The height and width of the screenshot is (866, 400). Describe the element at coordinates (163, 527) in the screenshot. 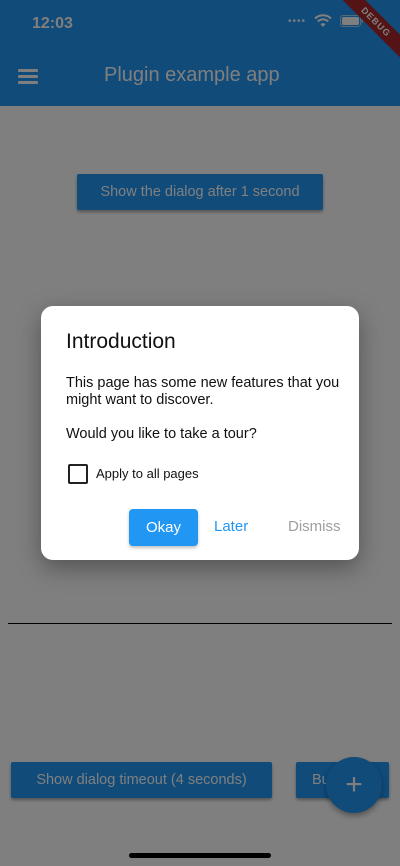

I see `okay-button: Okay` at that location.